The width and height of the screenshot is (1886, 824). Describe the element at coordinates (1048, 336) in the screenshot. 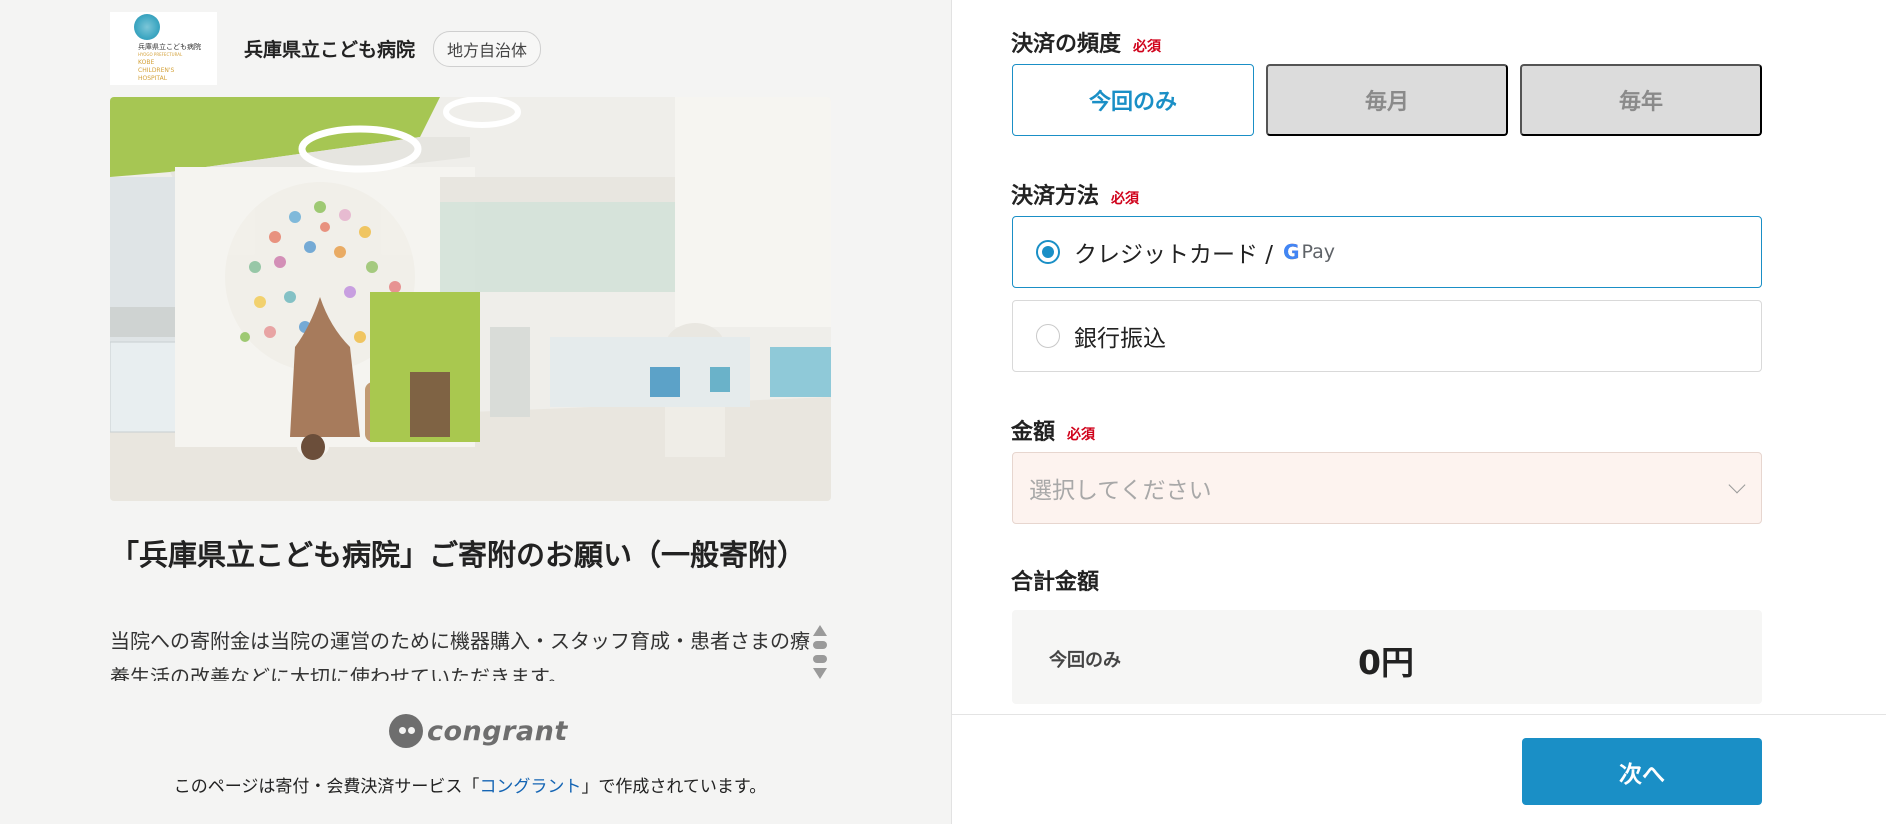

I see `radio-unselected-icon` at that location.